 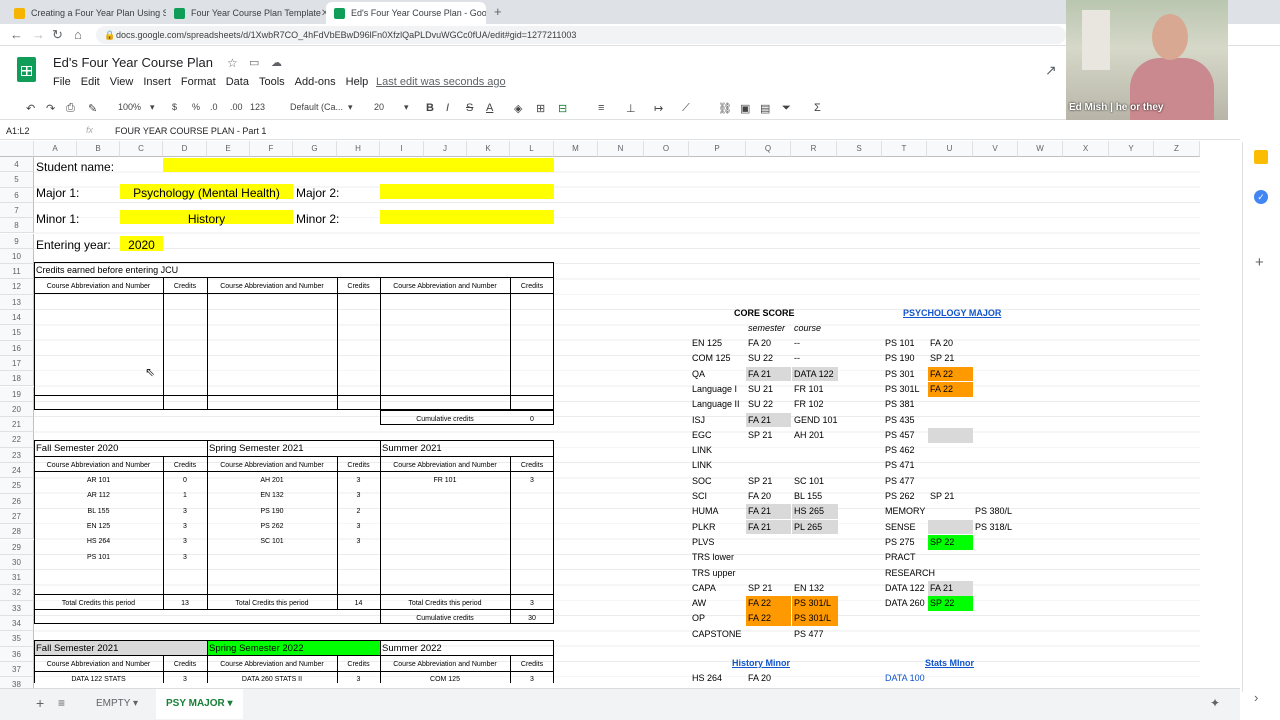 What do you see at coordinates (17, 593) in the screenshot?
I see `row-header: 32` at bounding box center [17, 593].